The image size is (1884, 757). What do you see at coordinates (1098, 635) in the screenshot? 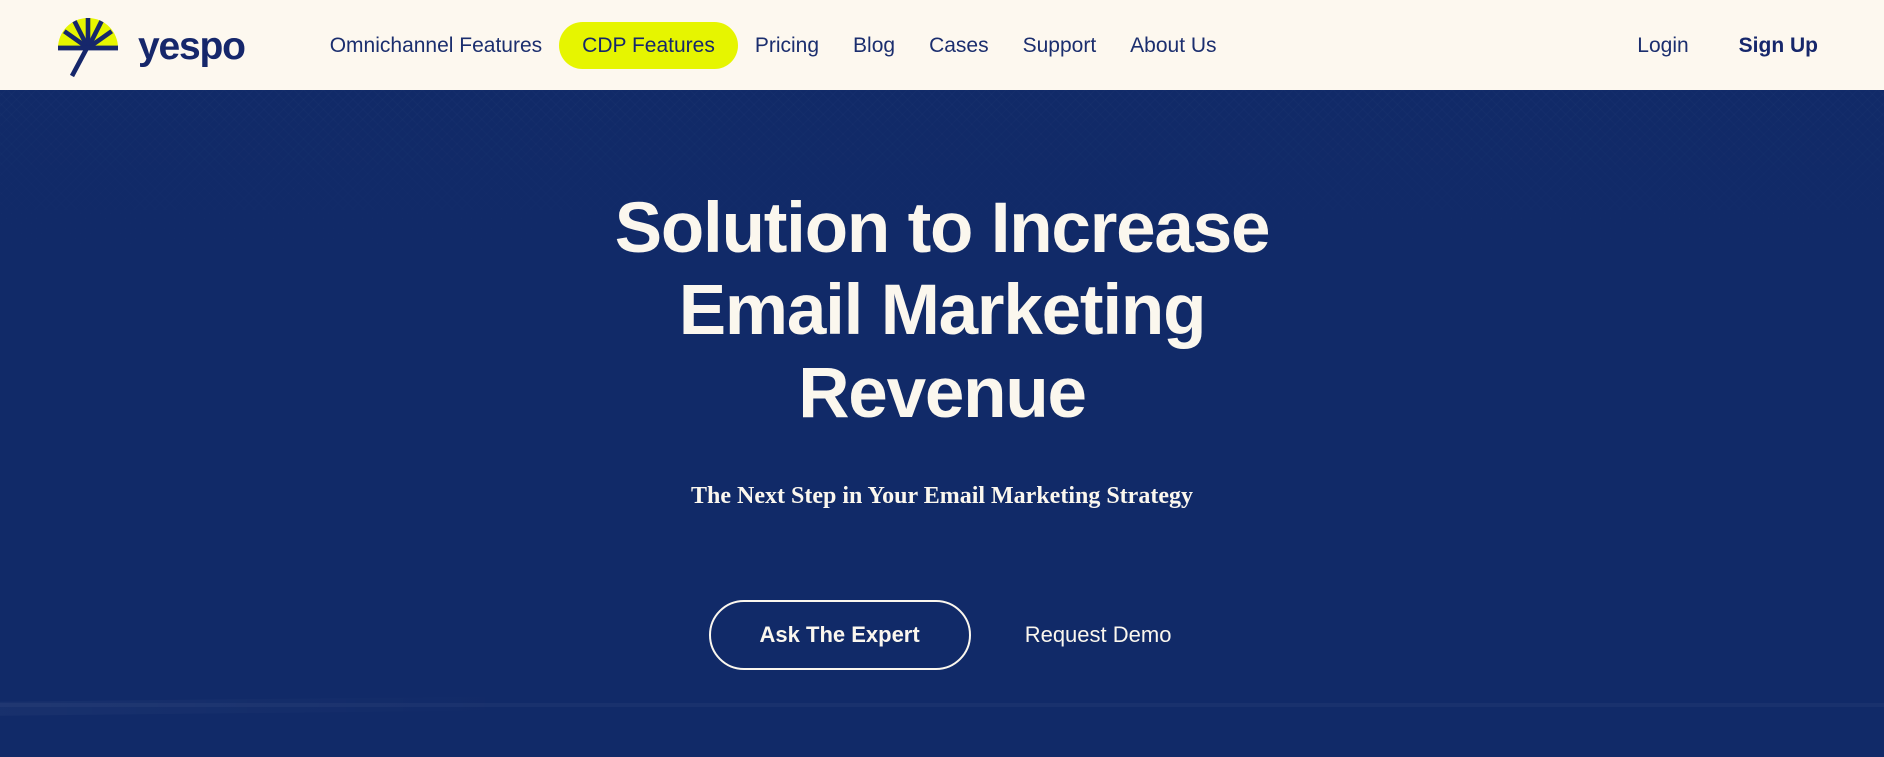
I see `request-demo-button: Request Demo` at bounding box center [1098, 635].